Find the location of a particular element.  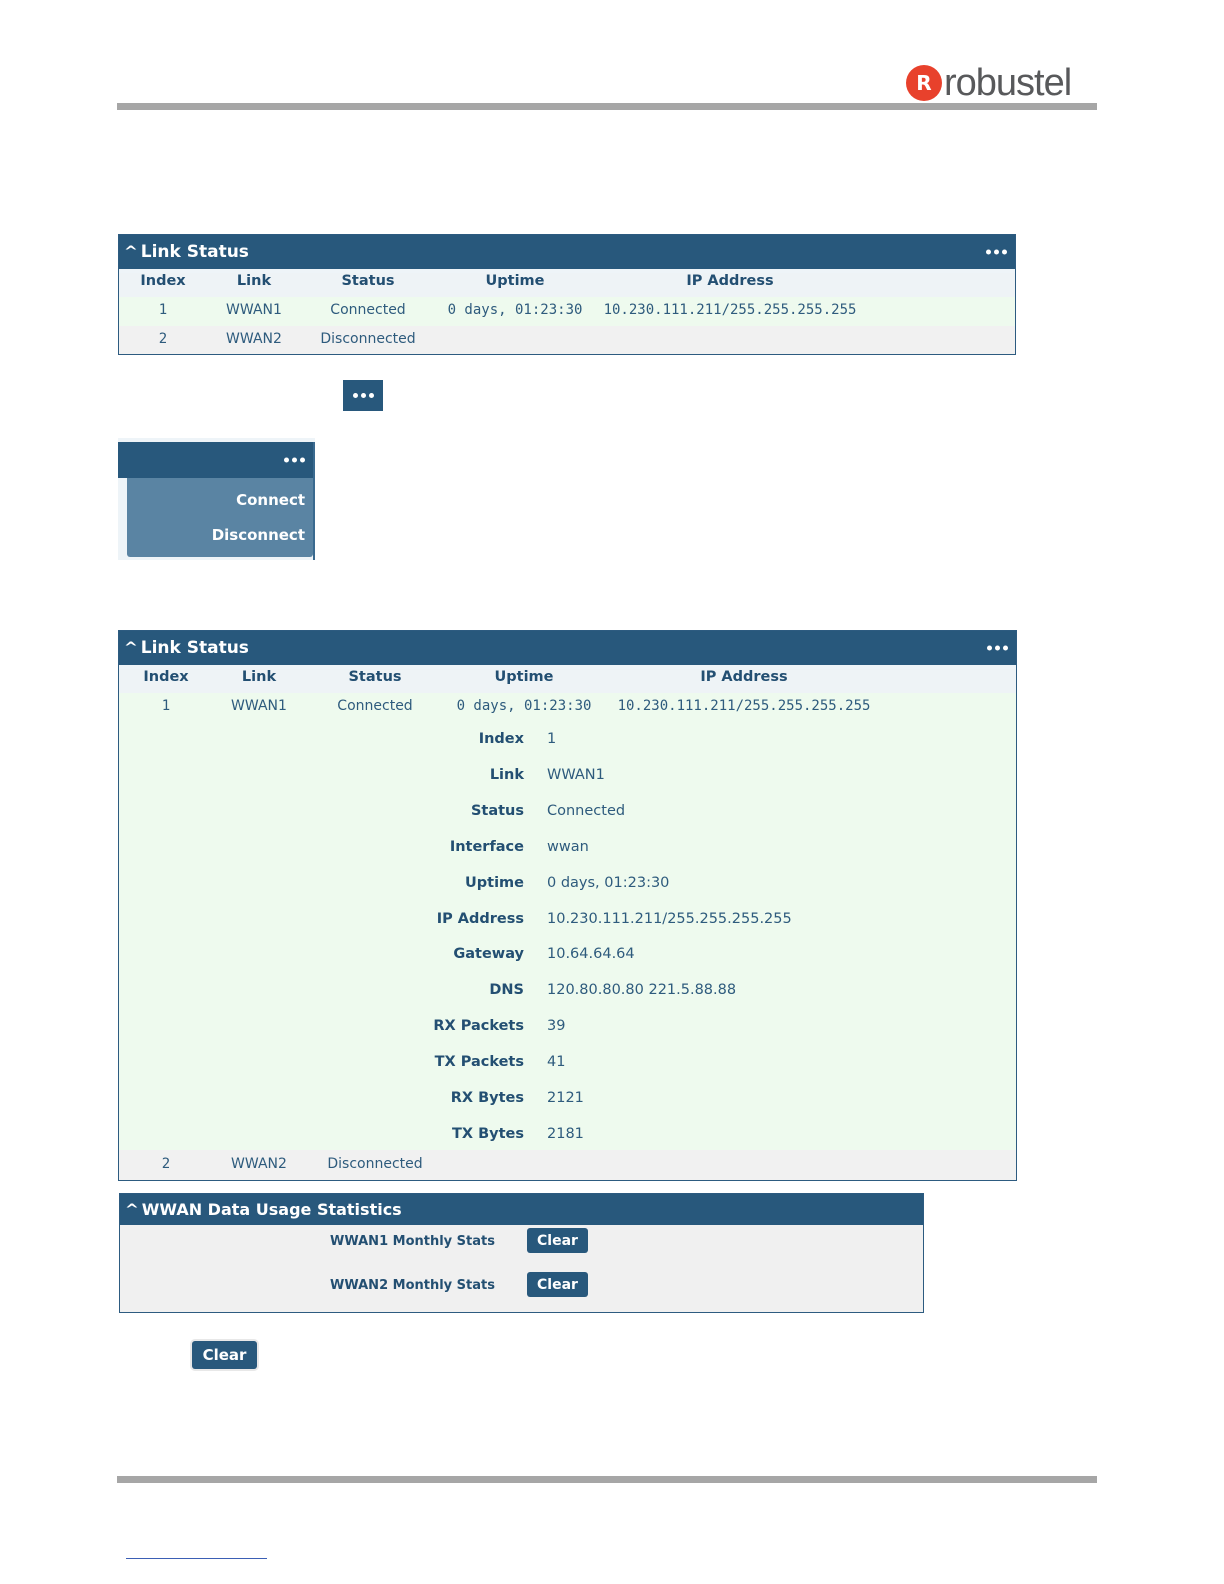

footer-link-underline is located at coordinates (196, 1558).